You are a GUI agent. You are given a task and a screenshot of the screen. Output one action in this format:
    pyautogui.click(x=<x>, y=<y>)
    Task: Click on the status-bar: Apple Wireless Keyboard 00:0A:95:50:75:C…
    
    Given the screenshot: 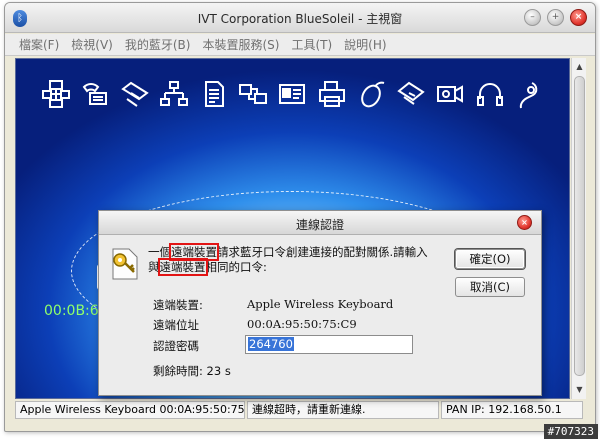 What is the action you would take?
    pyautogui.click(x=300, y=411)
    